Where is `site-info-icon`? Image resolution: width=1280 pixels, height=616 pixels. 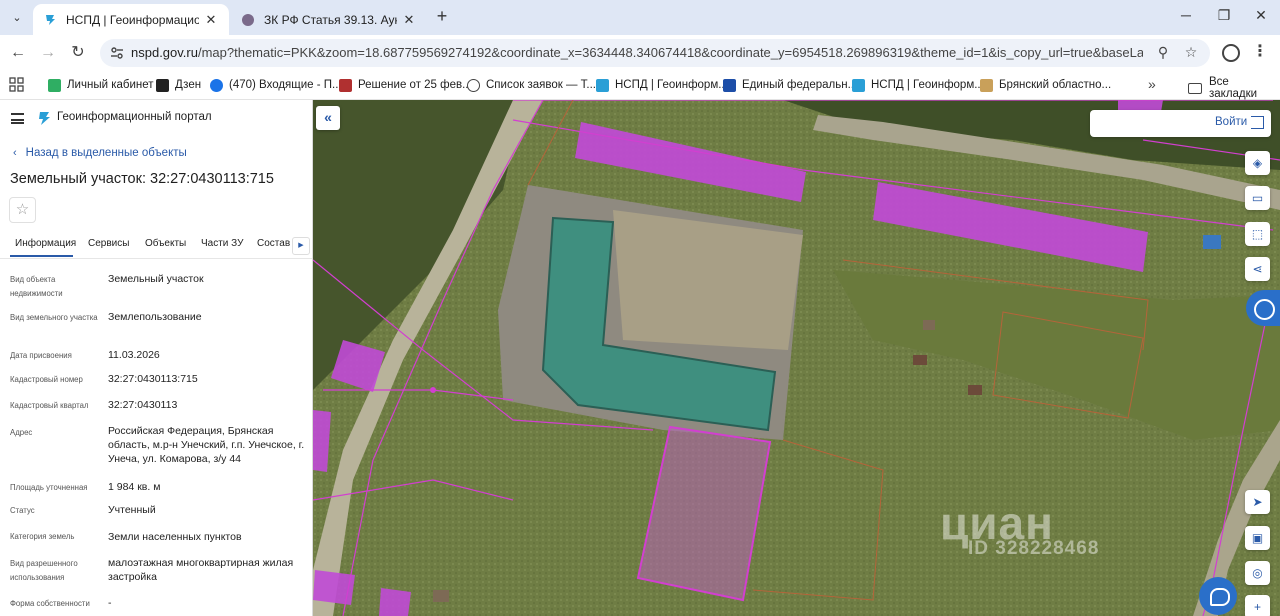
site-info-icon is located at coordinates (117, 53).